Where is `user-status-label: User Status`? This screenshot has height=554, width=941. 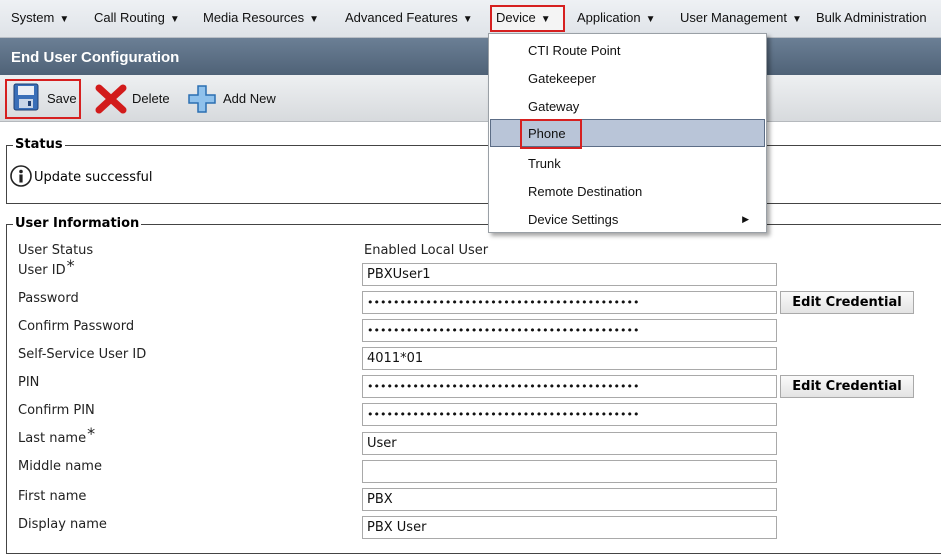
user-status-label: User Status is located at coordinates (56, 250).